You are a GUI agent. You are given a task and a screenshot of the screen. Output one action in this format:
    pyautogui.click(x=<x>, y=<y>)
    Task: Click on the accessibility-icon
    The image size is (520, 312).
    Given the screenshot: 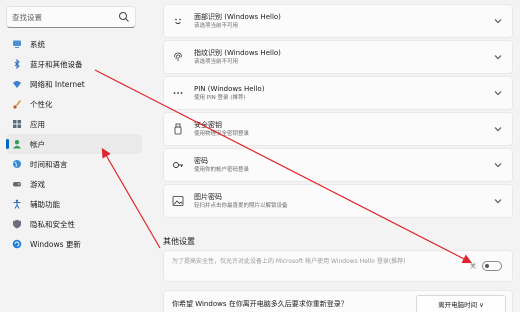 What is the action you would take?
    pyautogui.click(x=17, y=204)
    